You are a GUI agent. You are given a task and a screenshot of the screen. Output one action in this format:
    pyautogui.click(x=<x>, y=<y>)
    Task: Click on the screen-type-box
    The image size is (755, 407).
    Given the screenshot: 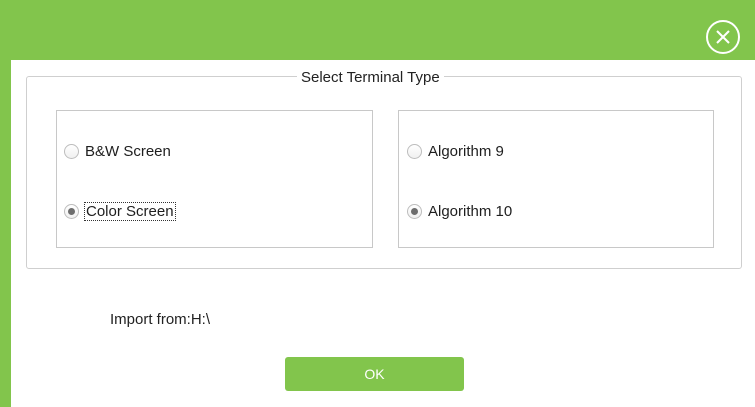 What is the action you would take?
    pyautogui.click(x=214, y=179)
    